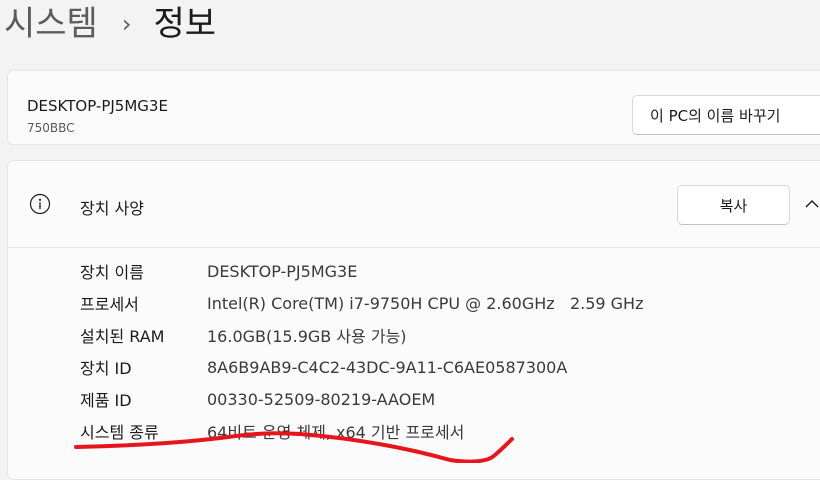 Image resolution: width=820 pixels, height=480 pixels. I want to click on spec-row-system-type: 시스템 종류 64비트 운영 체제, x64 기반 프로세서, so click(272, 431).